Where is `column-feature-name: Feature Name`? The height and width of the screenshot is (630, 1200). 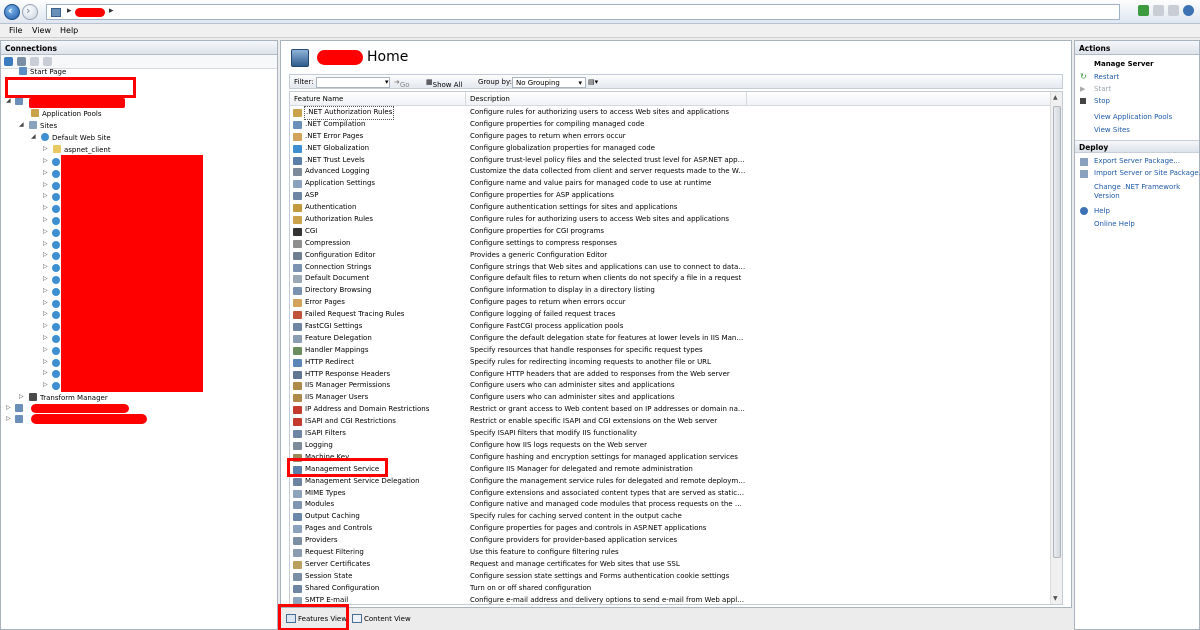 column-feature-name: Feature Name is located at coordinates (318, 99).